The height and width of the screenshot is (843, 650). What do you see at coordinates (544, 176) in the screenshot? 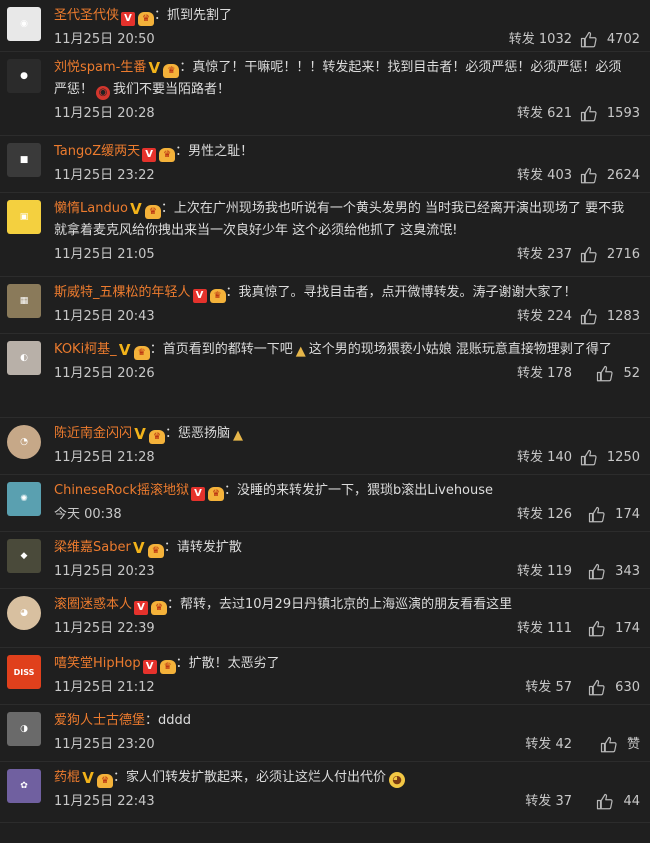
I see `repost-button: 转发 403` at bounding box center [544, 176].